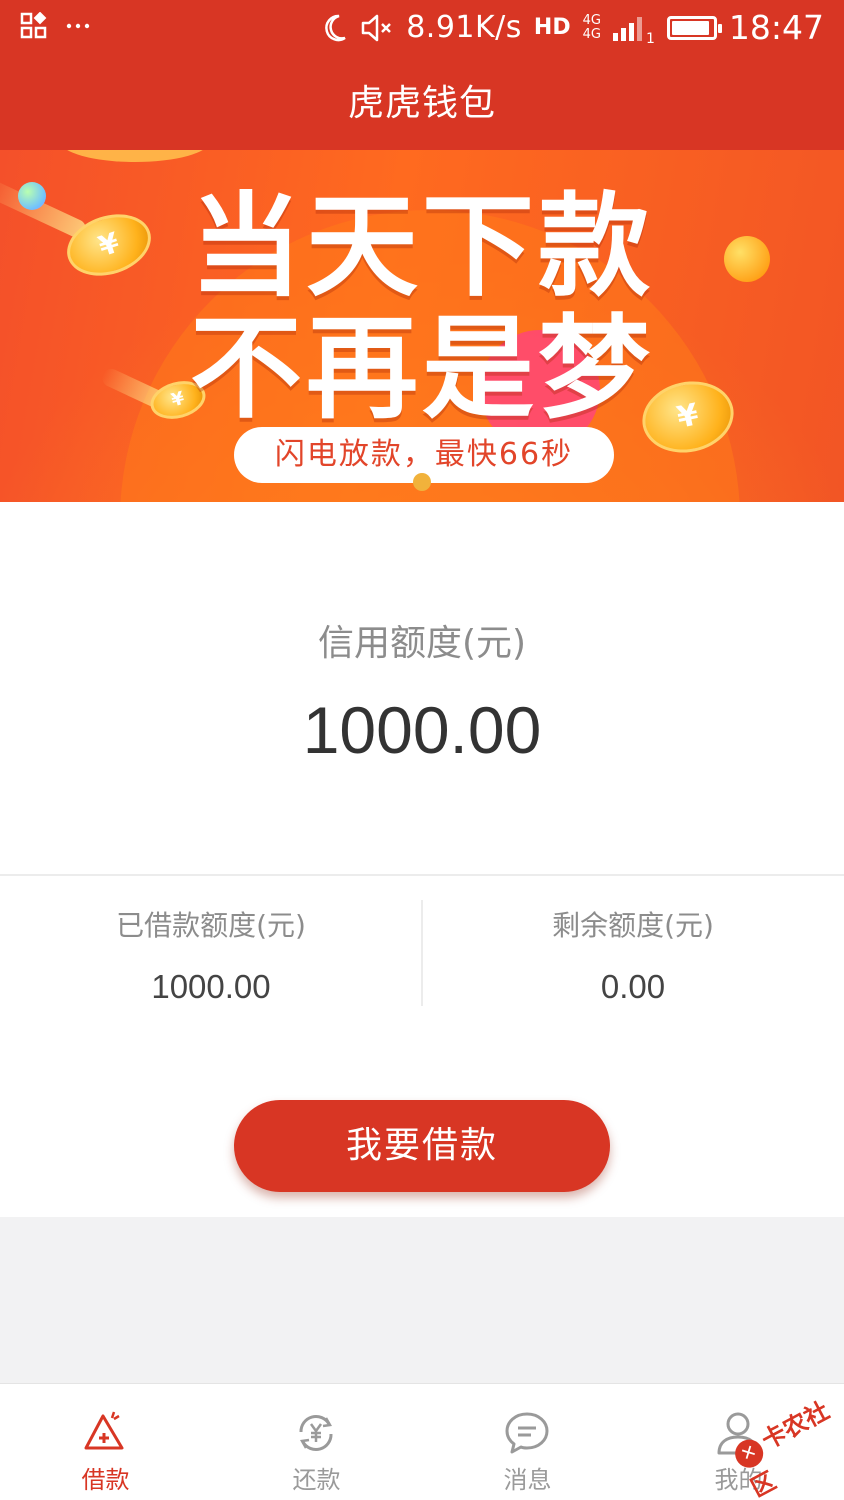 This screenshot has width=844, height=1500. Describe the element at coordinates (33, 25) in the screenshot. I see `grid-icon` at that location.